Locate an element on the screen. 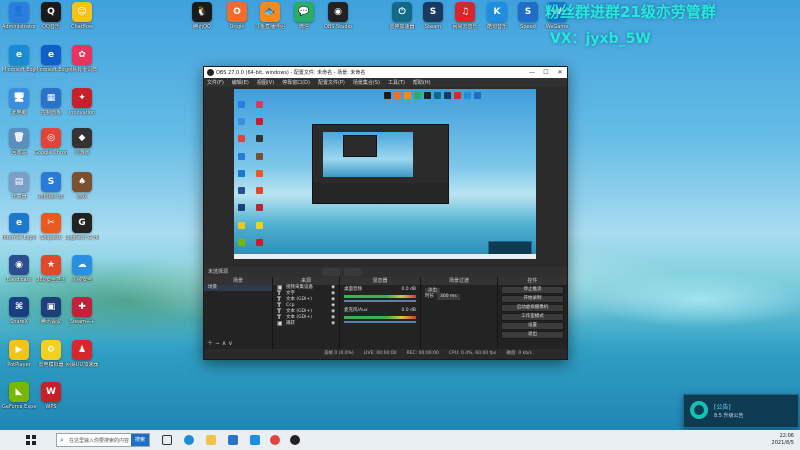 This screenshot has width=800, height=450. desktop-icon: 🗑 回收站 is located at coordinates (19, 142).